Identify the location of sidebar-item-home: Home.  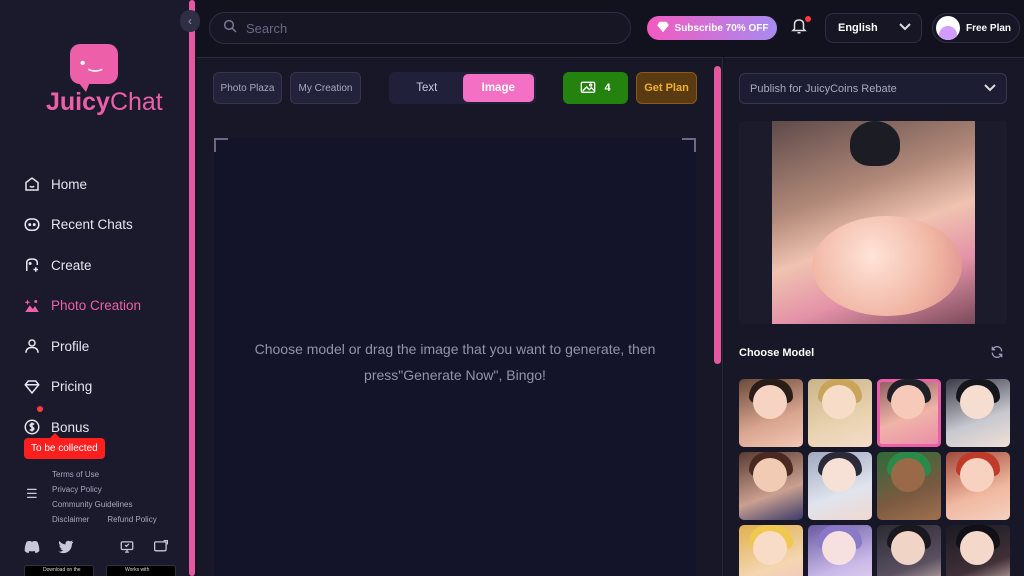
(102, 184).